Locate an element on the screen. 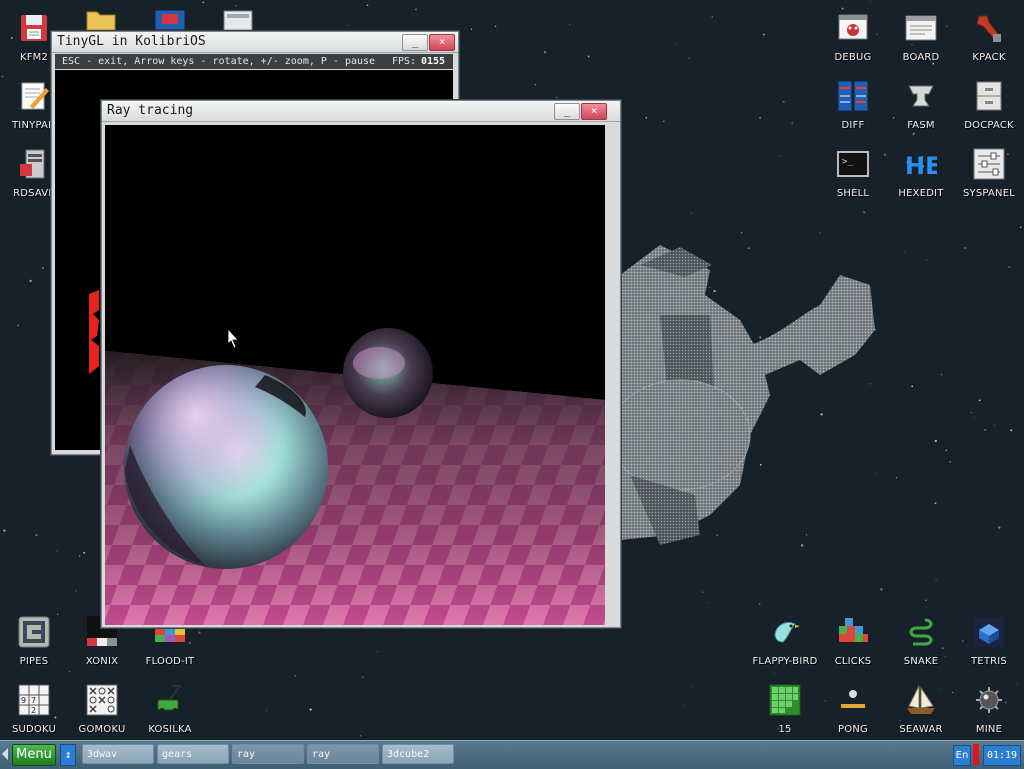  tinygl-window-title: TinyGL in KolibriOS is located at coordinates (131, 41).